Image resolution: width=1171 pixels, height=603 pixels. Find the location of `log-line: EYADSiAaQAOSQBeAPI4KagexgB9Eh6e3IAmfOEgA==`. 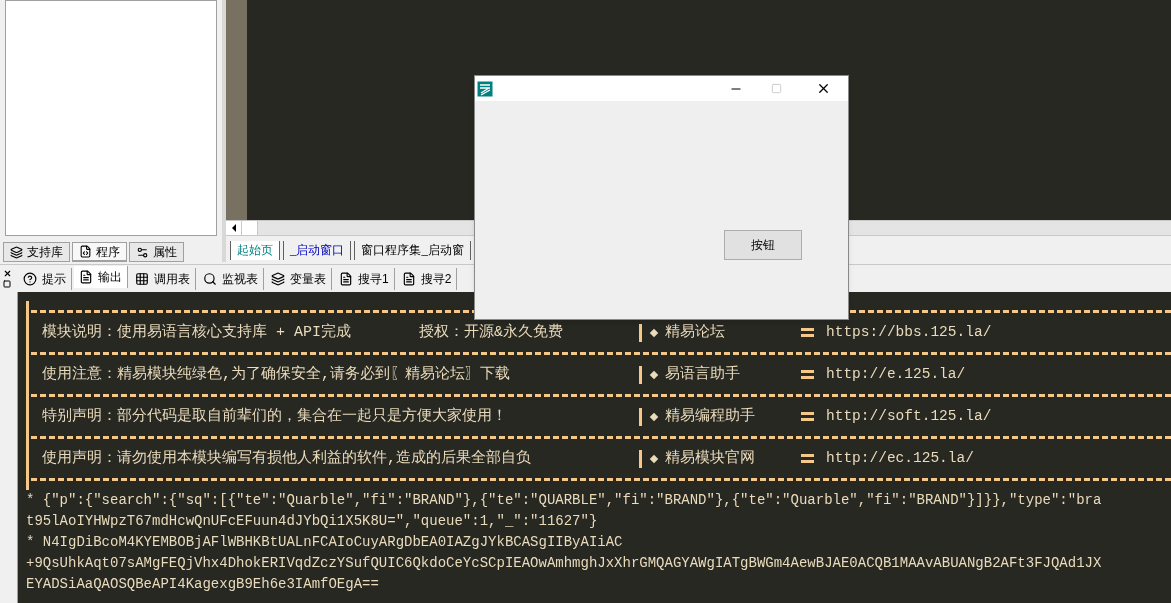

log-line: EYADSiAaQAOSQBeAPI4KagexgB9Eh6e3IAmfOEgA== is located at coordinates (203, 584).